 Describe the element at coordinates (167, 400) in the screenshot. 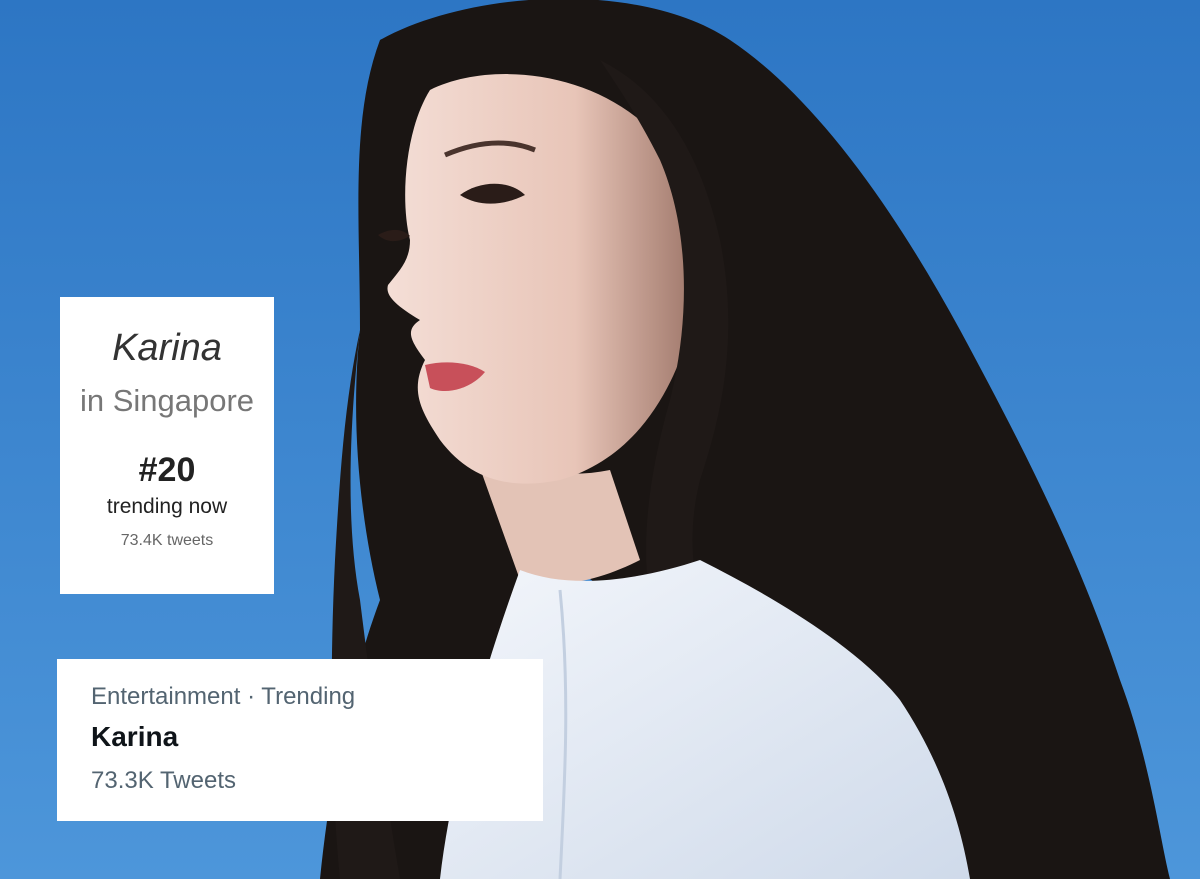

I see `trend-location: in Singapore` at that location.